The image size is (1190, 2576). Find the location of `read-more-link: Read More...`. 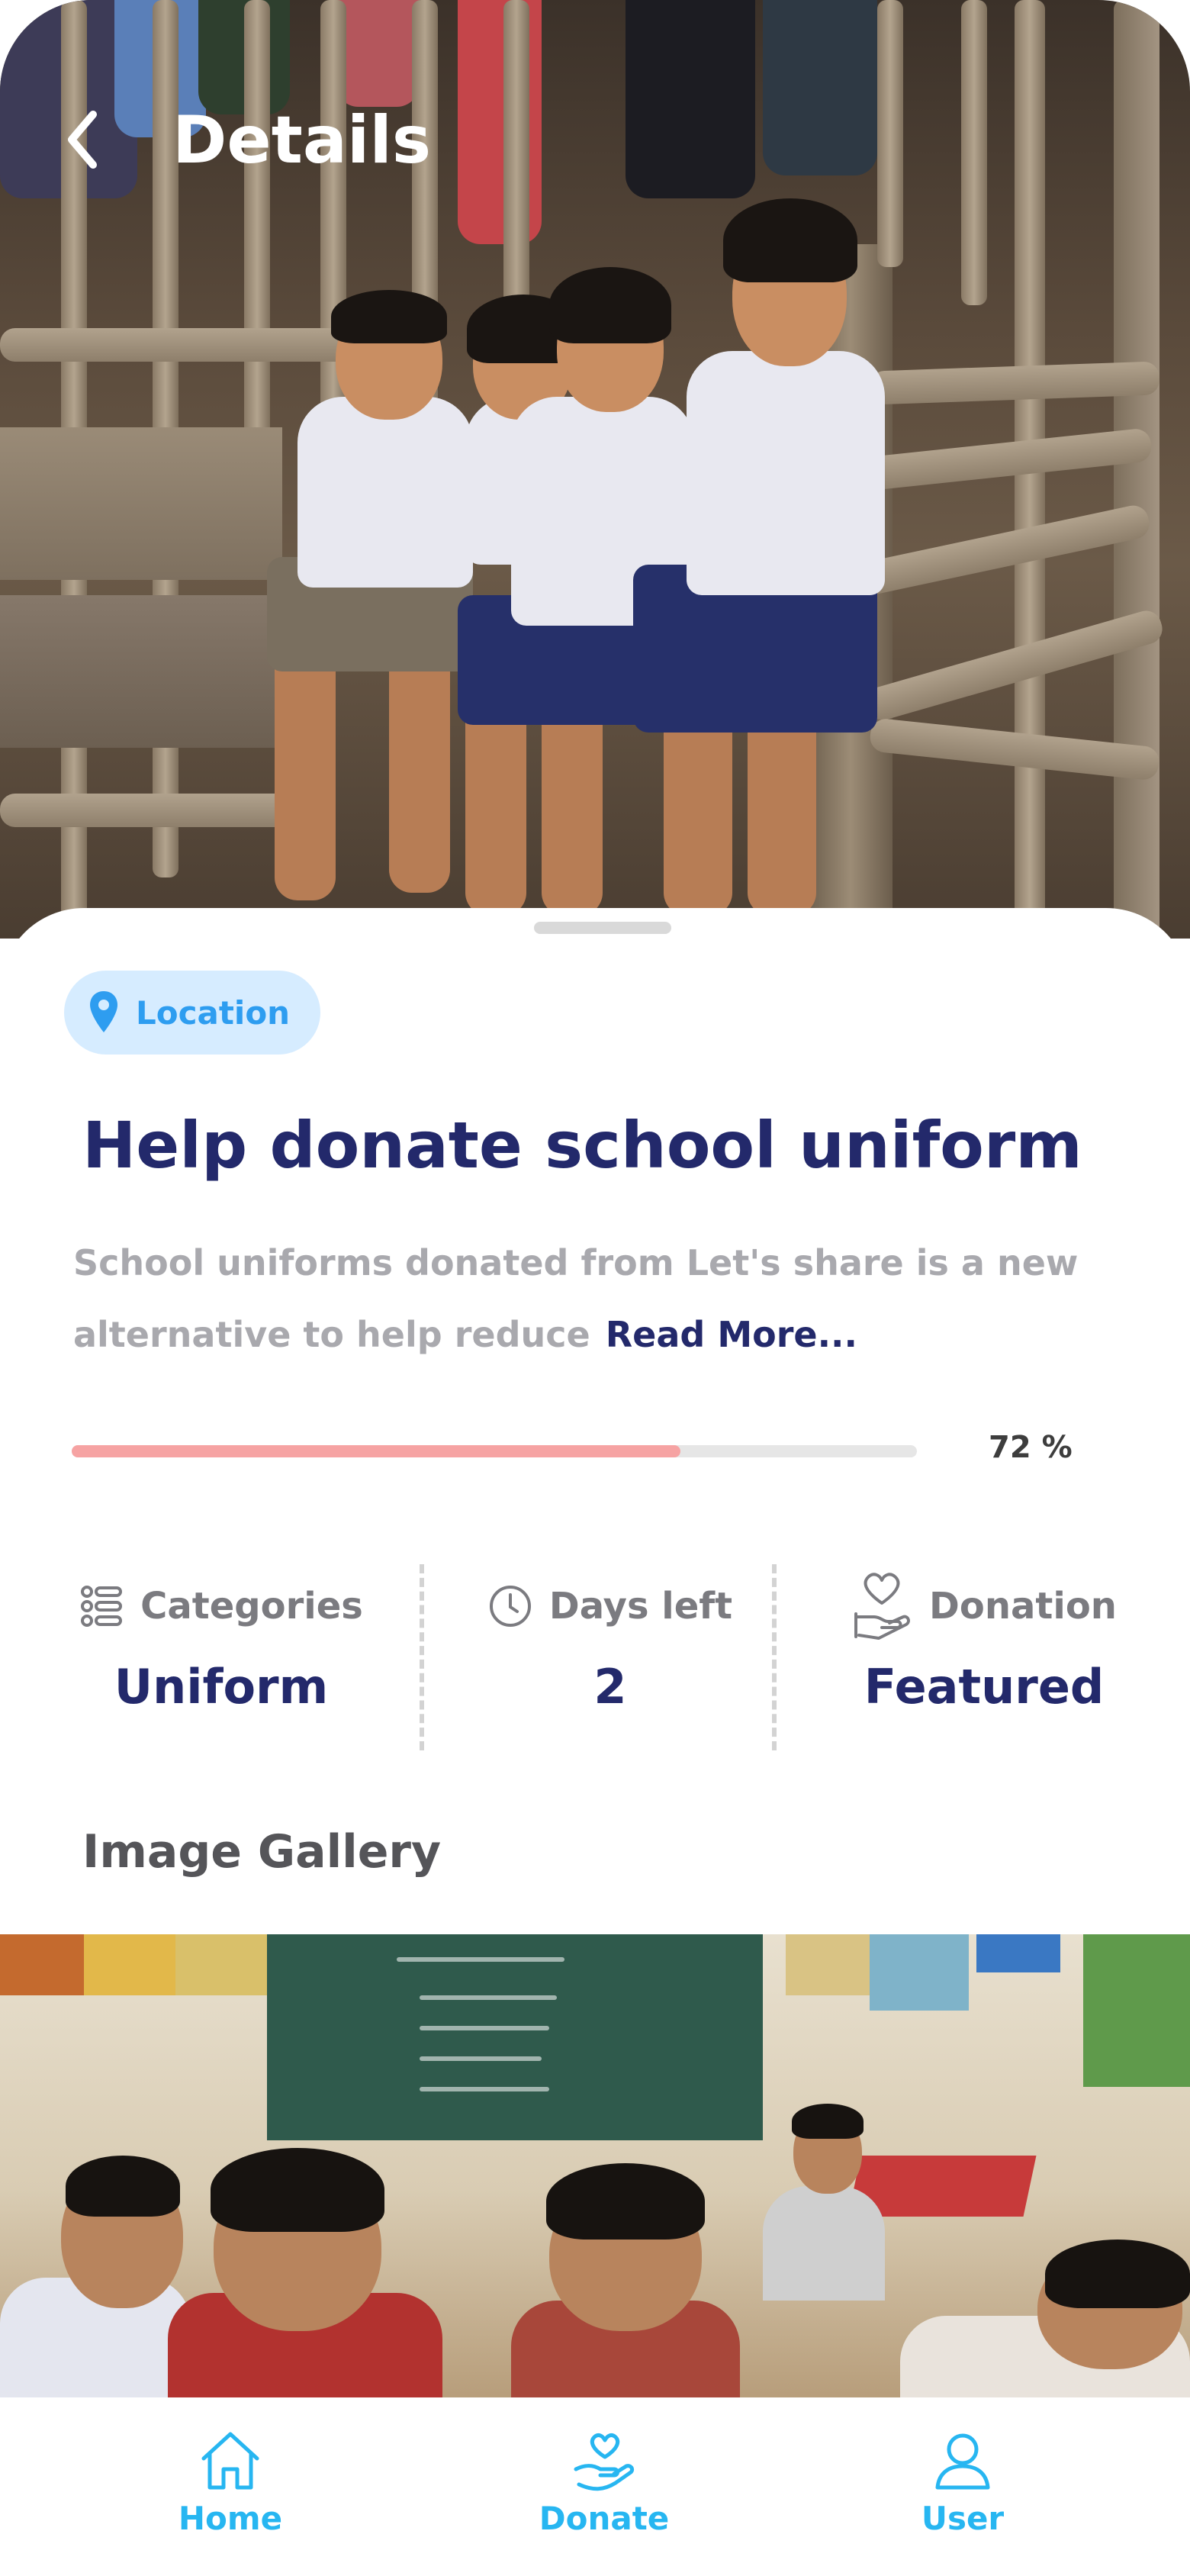

read-more-link: Read More... is located at coordinates (731, 1334).